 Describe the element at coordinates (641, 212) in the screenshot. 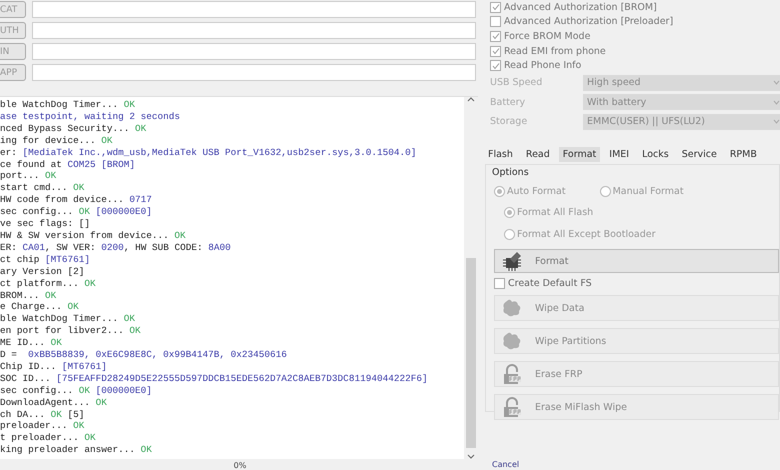

I see `radio-option: Format All Flash` at that location.